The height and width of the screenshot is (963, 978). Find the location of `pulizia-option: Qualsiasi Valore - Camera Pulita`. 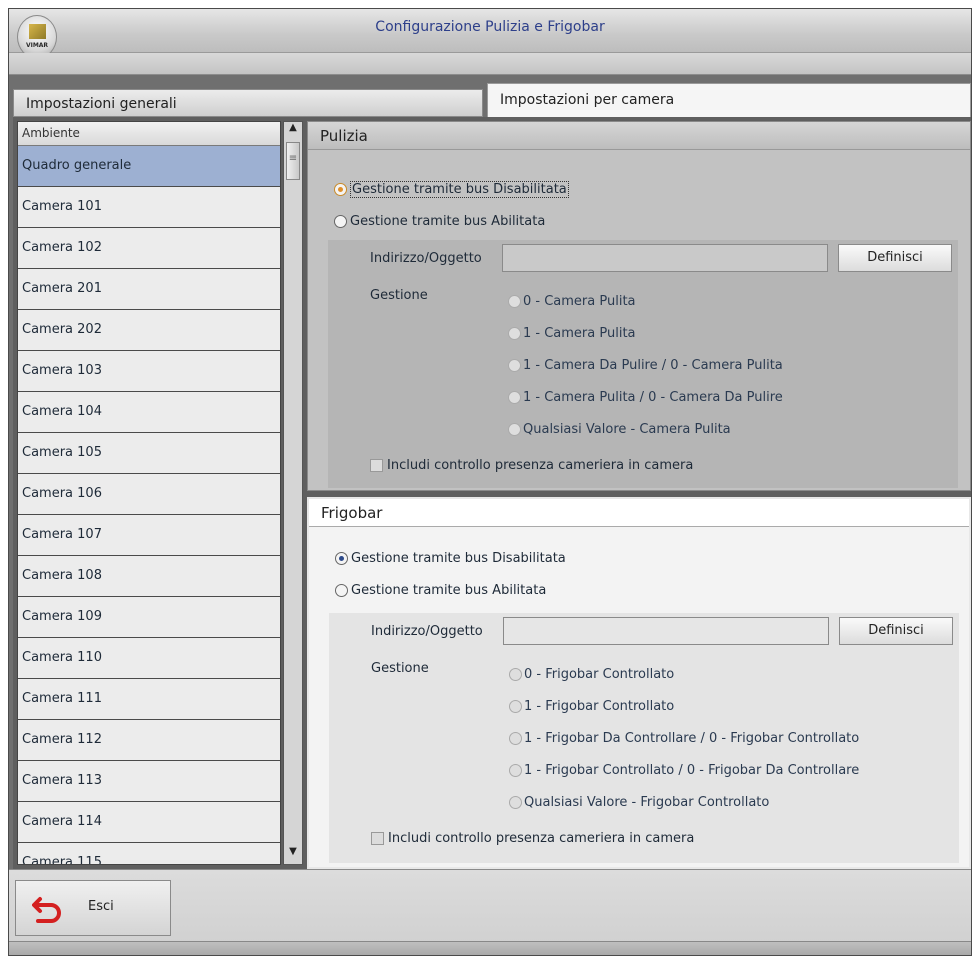

pulizia-option: Qualsiasi Valore - Camera Pulita is located at coordinates (619, 429).